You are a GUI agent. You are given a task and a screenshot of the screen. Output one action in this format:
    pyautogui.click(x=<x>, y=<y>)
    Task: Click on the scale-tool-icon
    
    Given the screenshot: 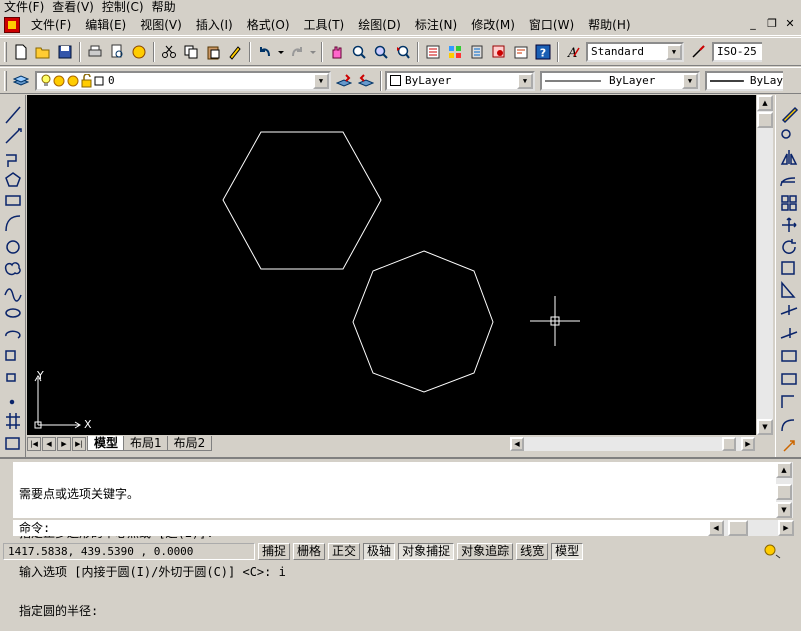 What is the action you would take?
    pyautogui.click(x=788, y=268)
    